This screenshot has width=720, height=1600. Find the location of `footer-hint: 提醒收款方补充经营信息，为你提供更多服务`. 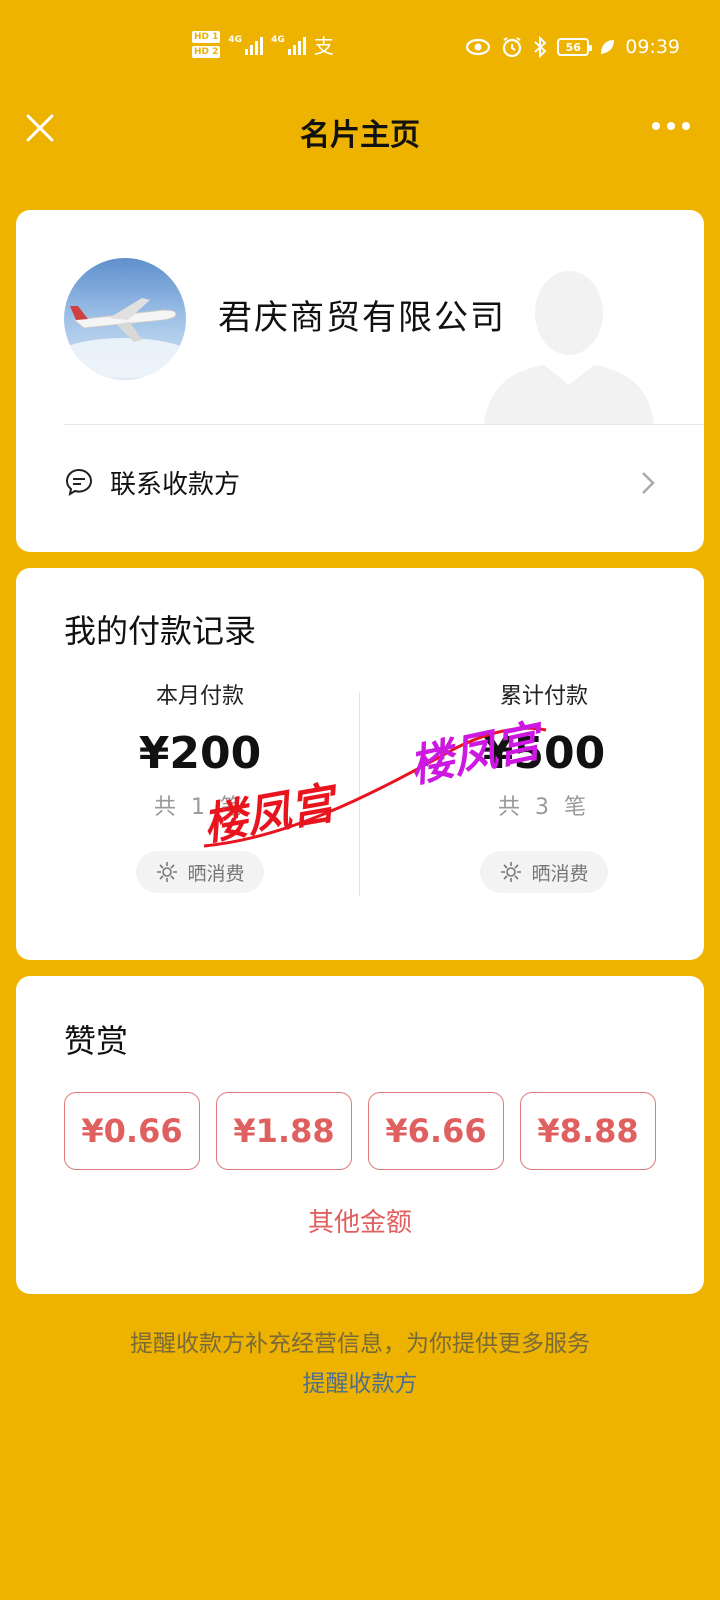

footer-hint: 提醒收款方补充经营信息，为你提供更多服务 is located at coordinates (360, 1344).